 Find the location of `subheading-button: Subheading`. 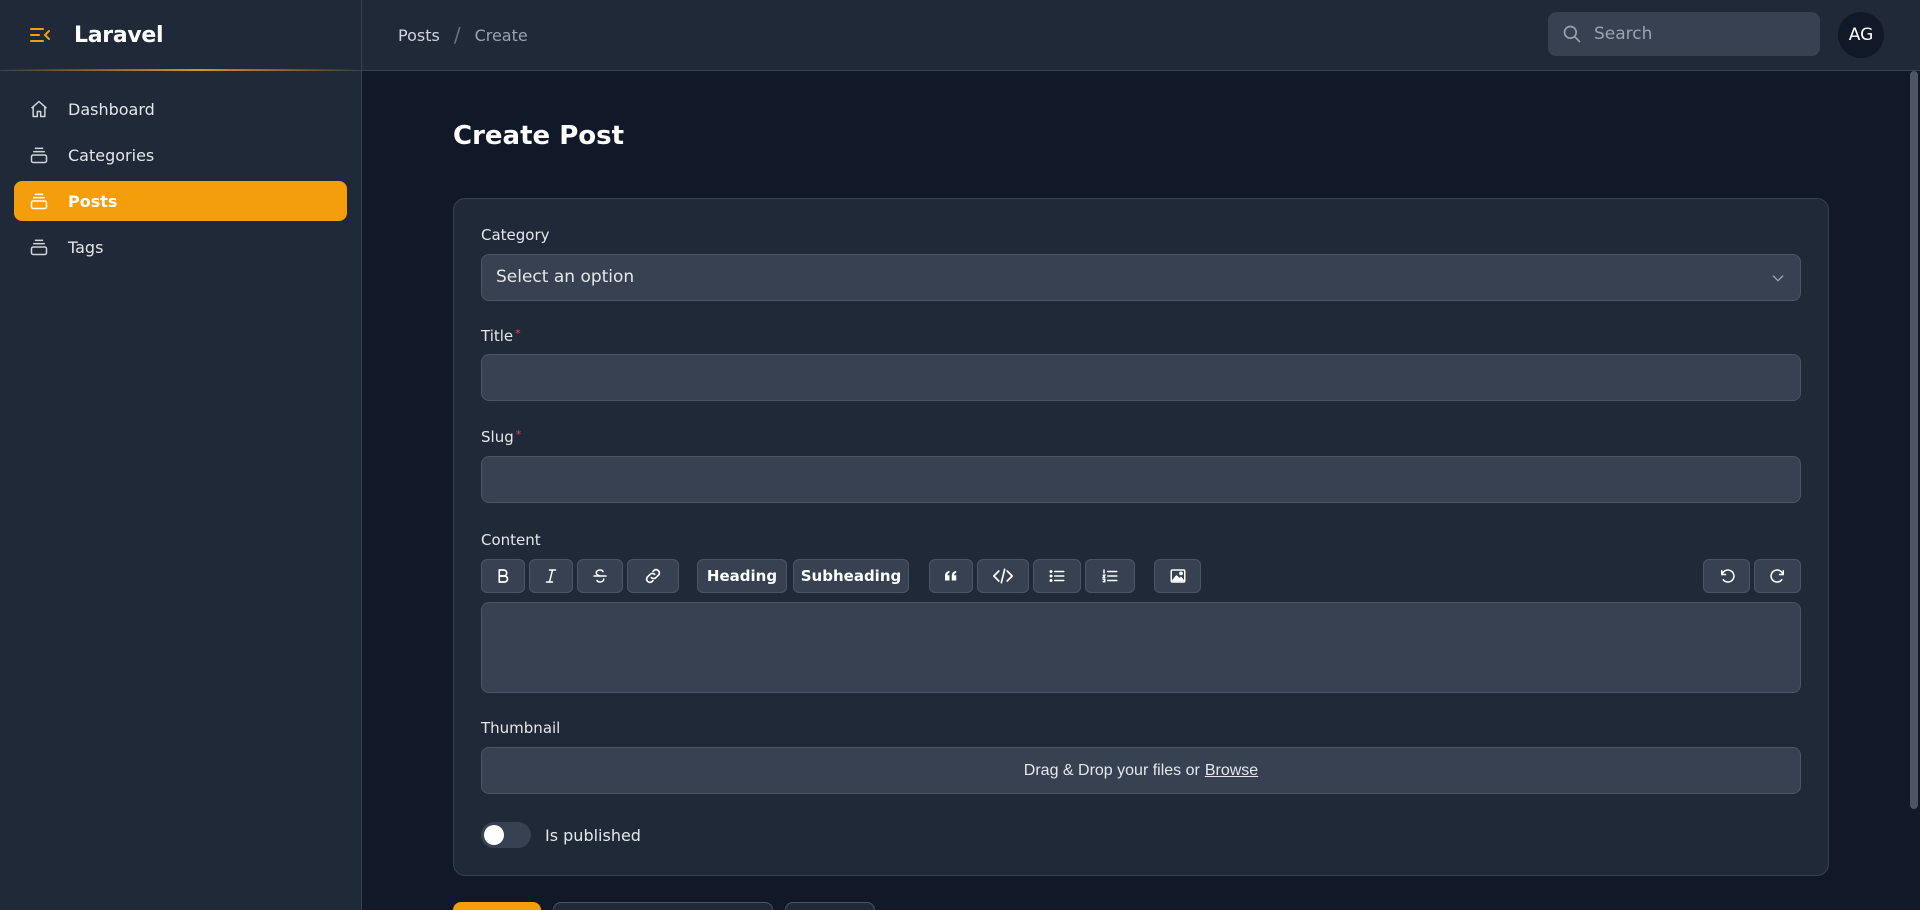

subheading-button: Subheading is located at coordinates (851, 576).